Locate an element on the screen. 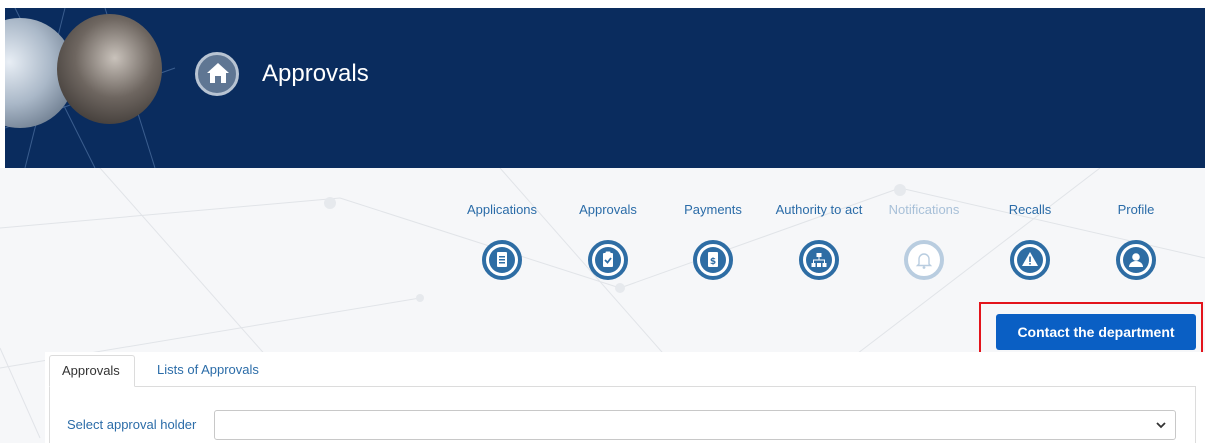 Image resolution: width=1205 pixels, height=443 pixels. nav-notifications: Notifications is located at coordinates (924, 241).